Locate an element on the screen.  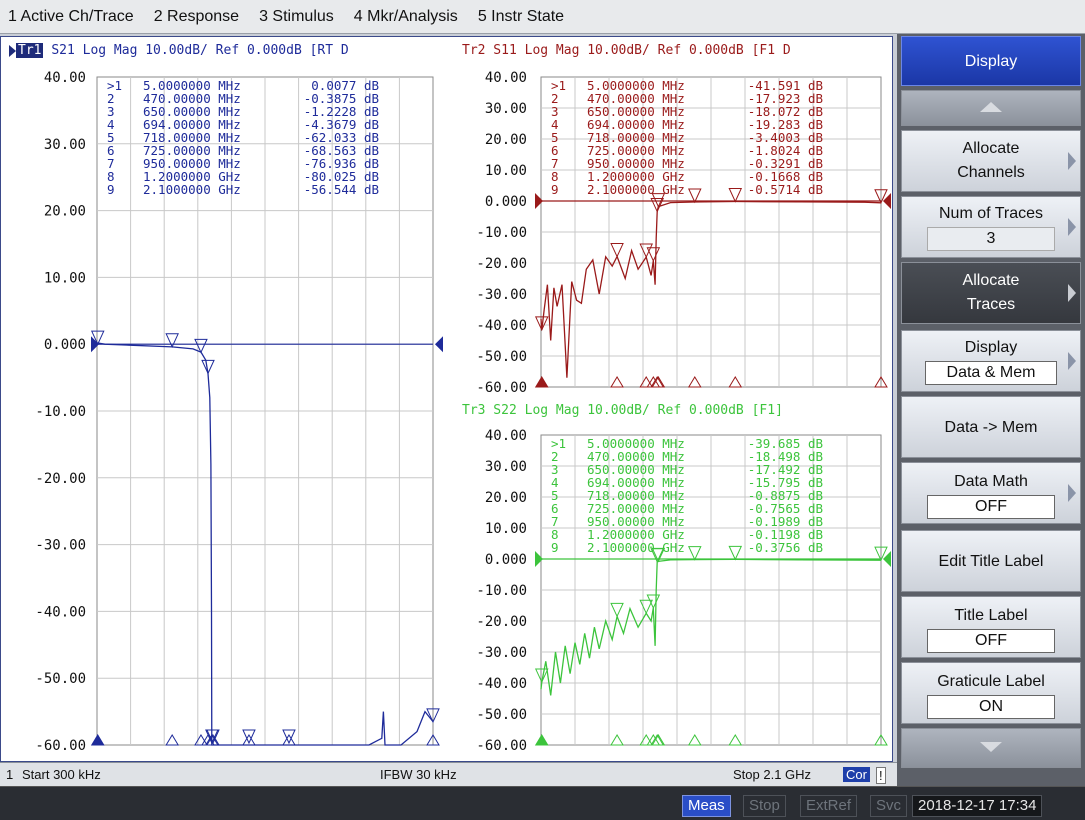
tr3-ytick-label: 40.00 is located at coordinates (506, 436).